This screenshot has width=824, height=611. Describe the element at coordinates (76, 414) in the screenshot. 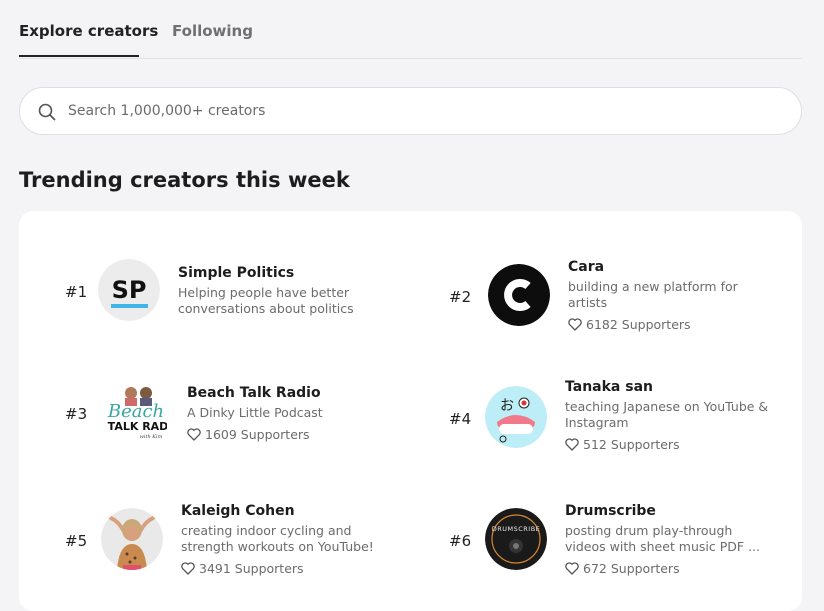

I see `creator-rank: #3` at that location.